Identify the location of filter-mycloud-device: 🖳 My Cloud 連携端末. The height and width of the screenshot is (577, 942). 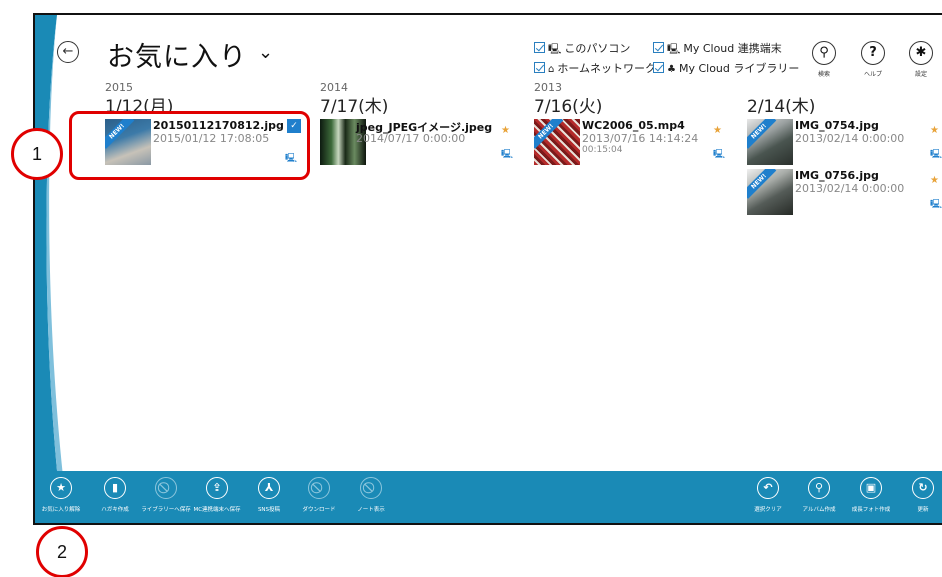
(717, 49).